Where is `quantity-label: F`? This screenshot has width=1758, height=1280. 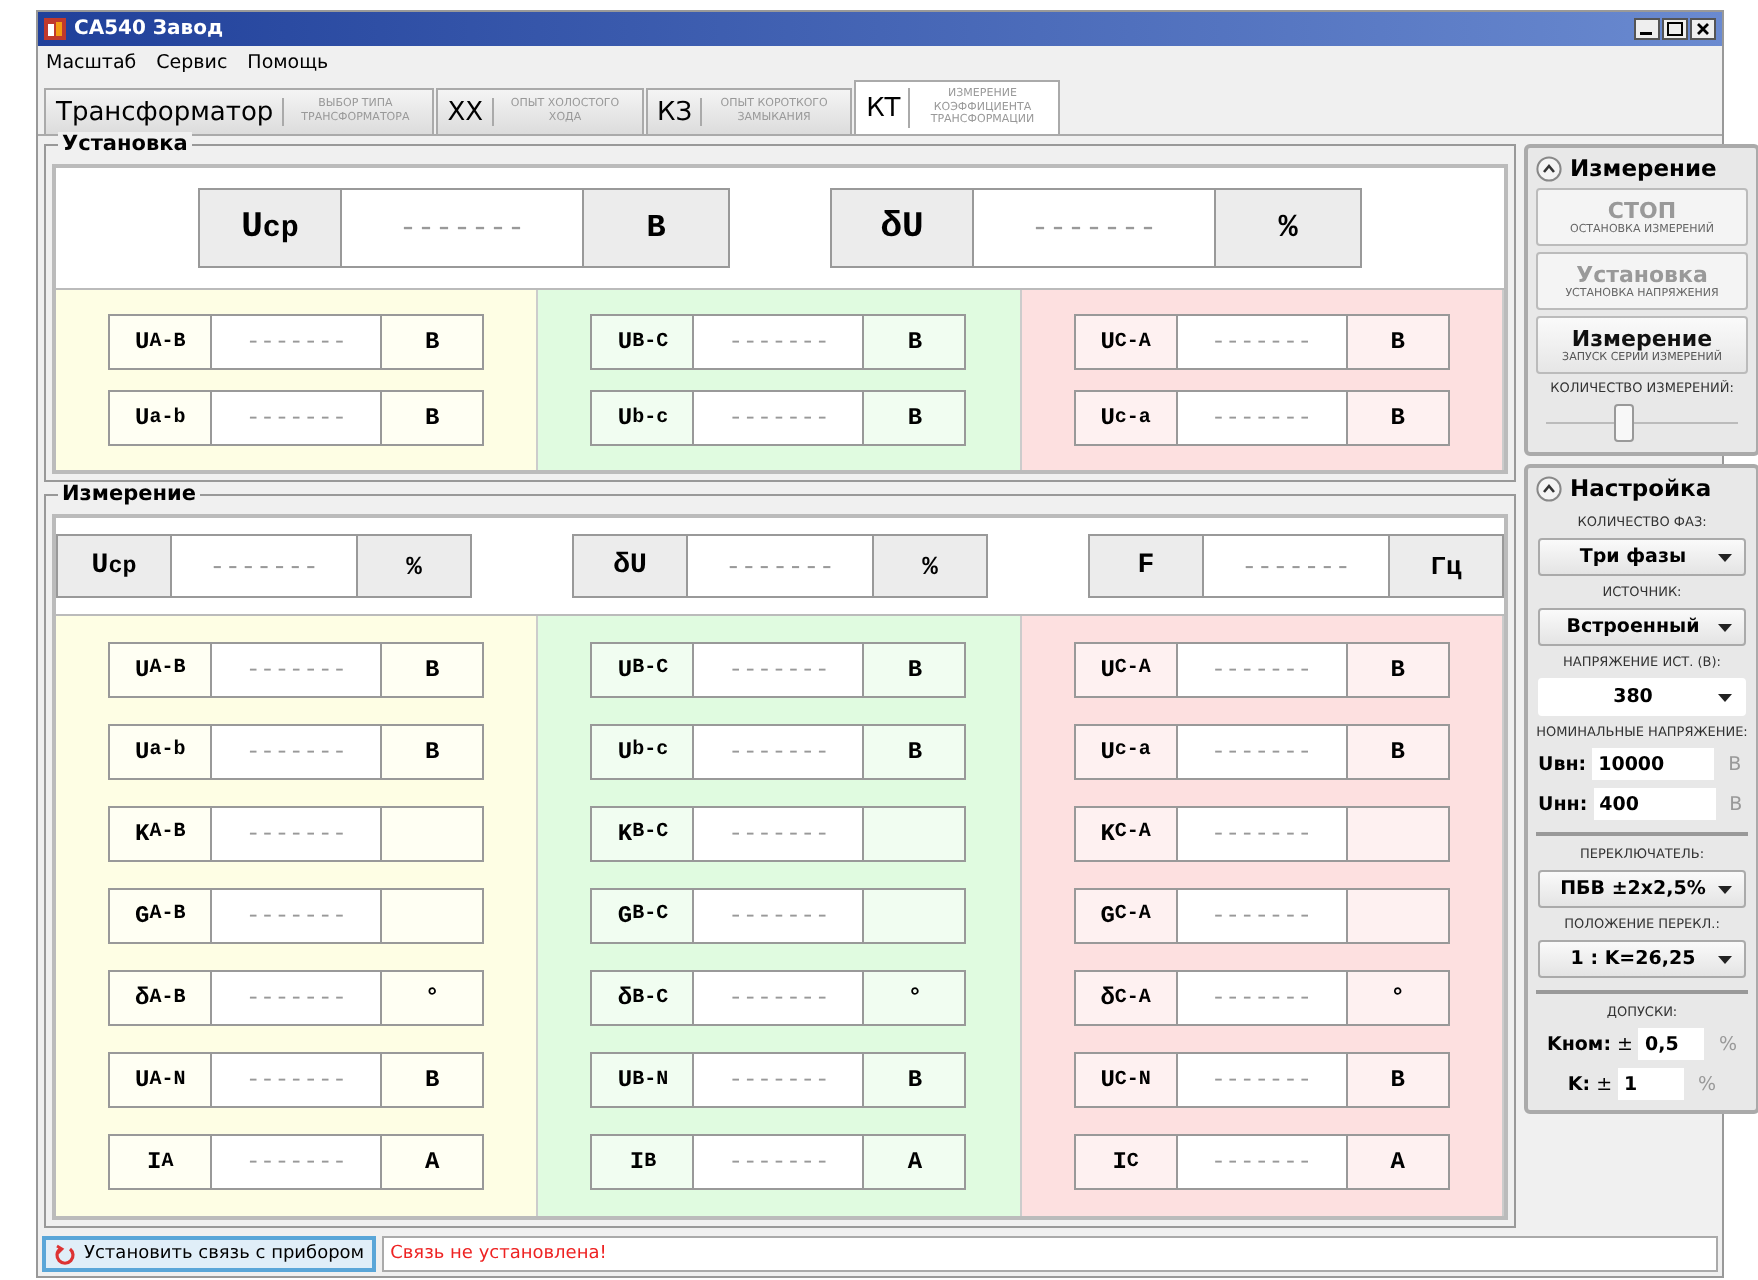
quantity-label: F is located at coordinates (1147, 566).